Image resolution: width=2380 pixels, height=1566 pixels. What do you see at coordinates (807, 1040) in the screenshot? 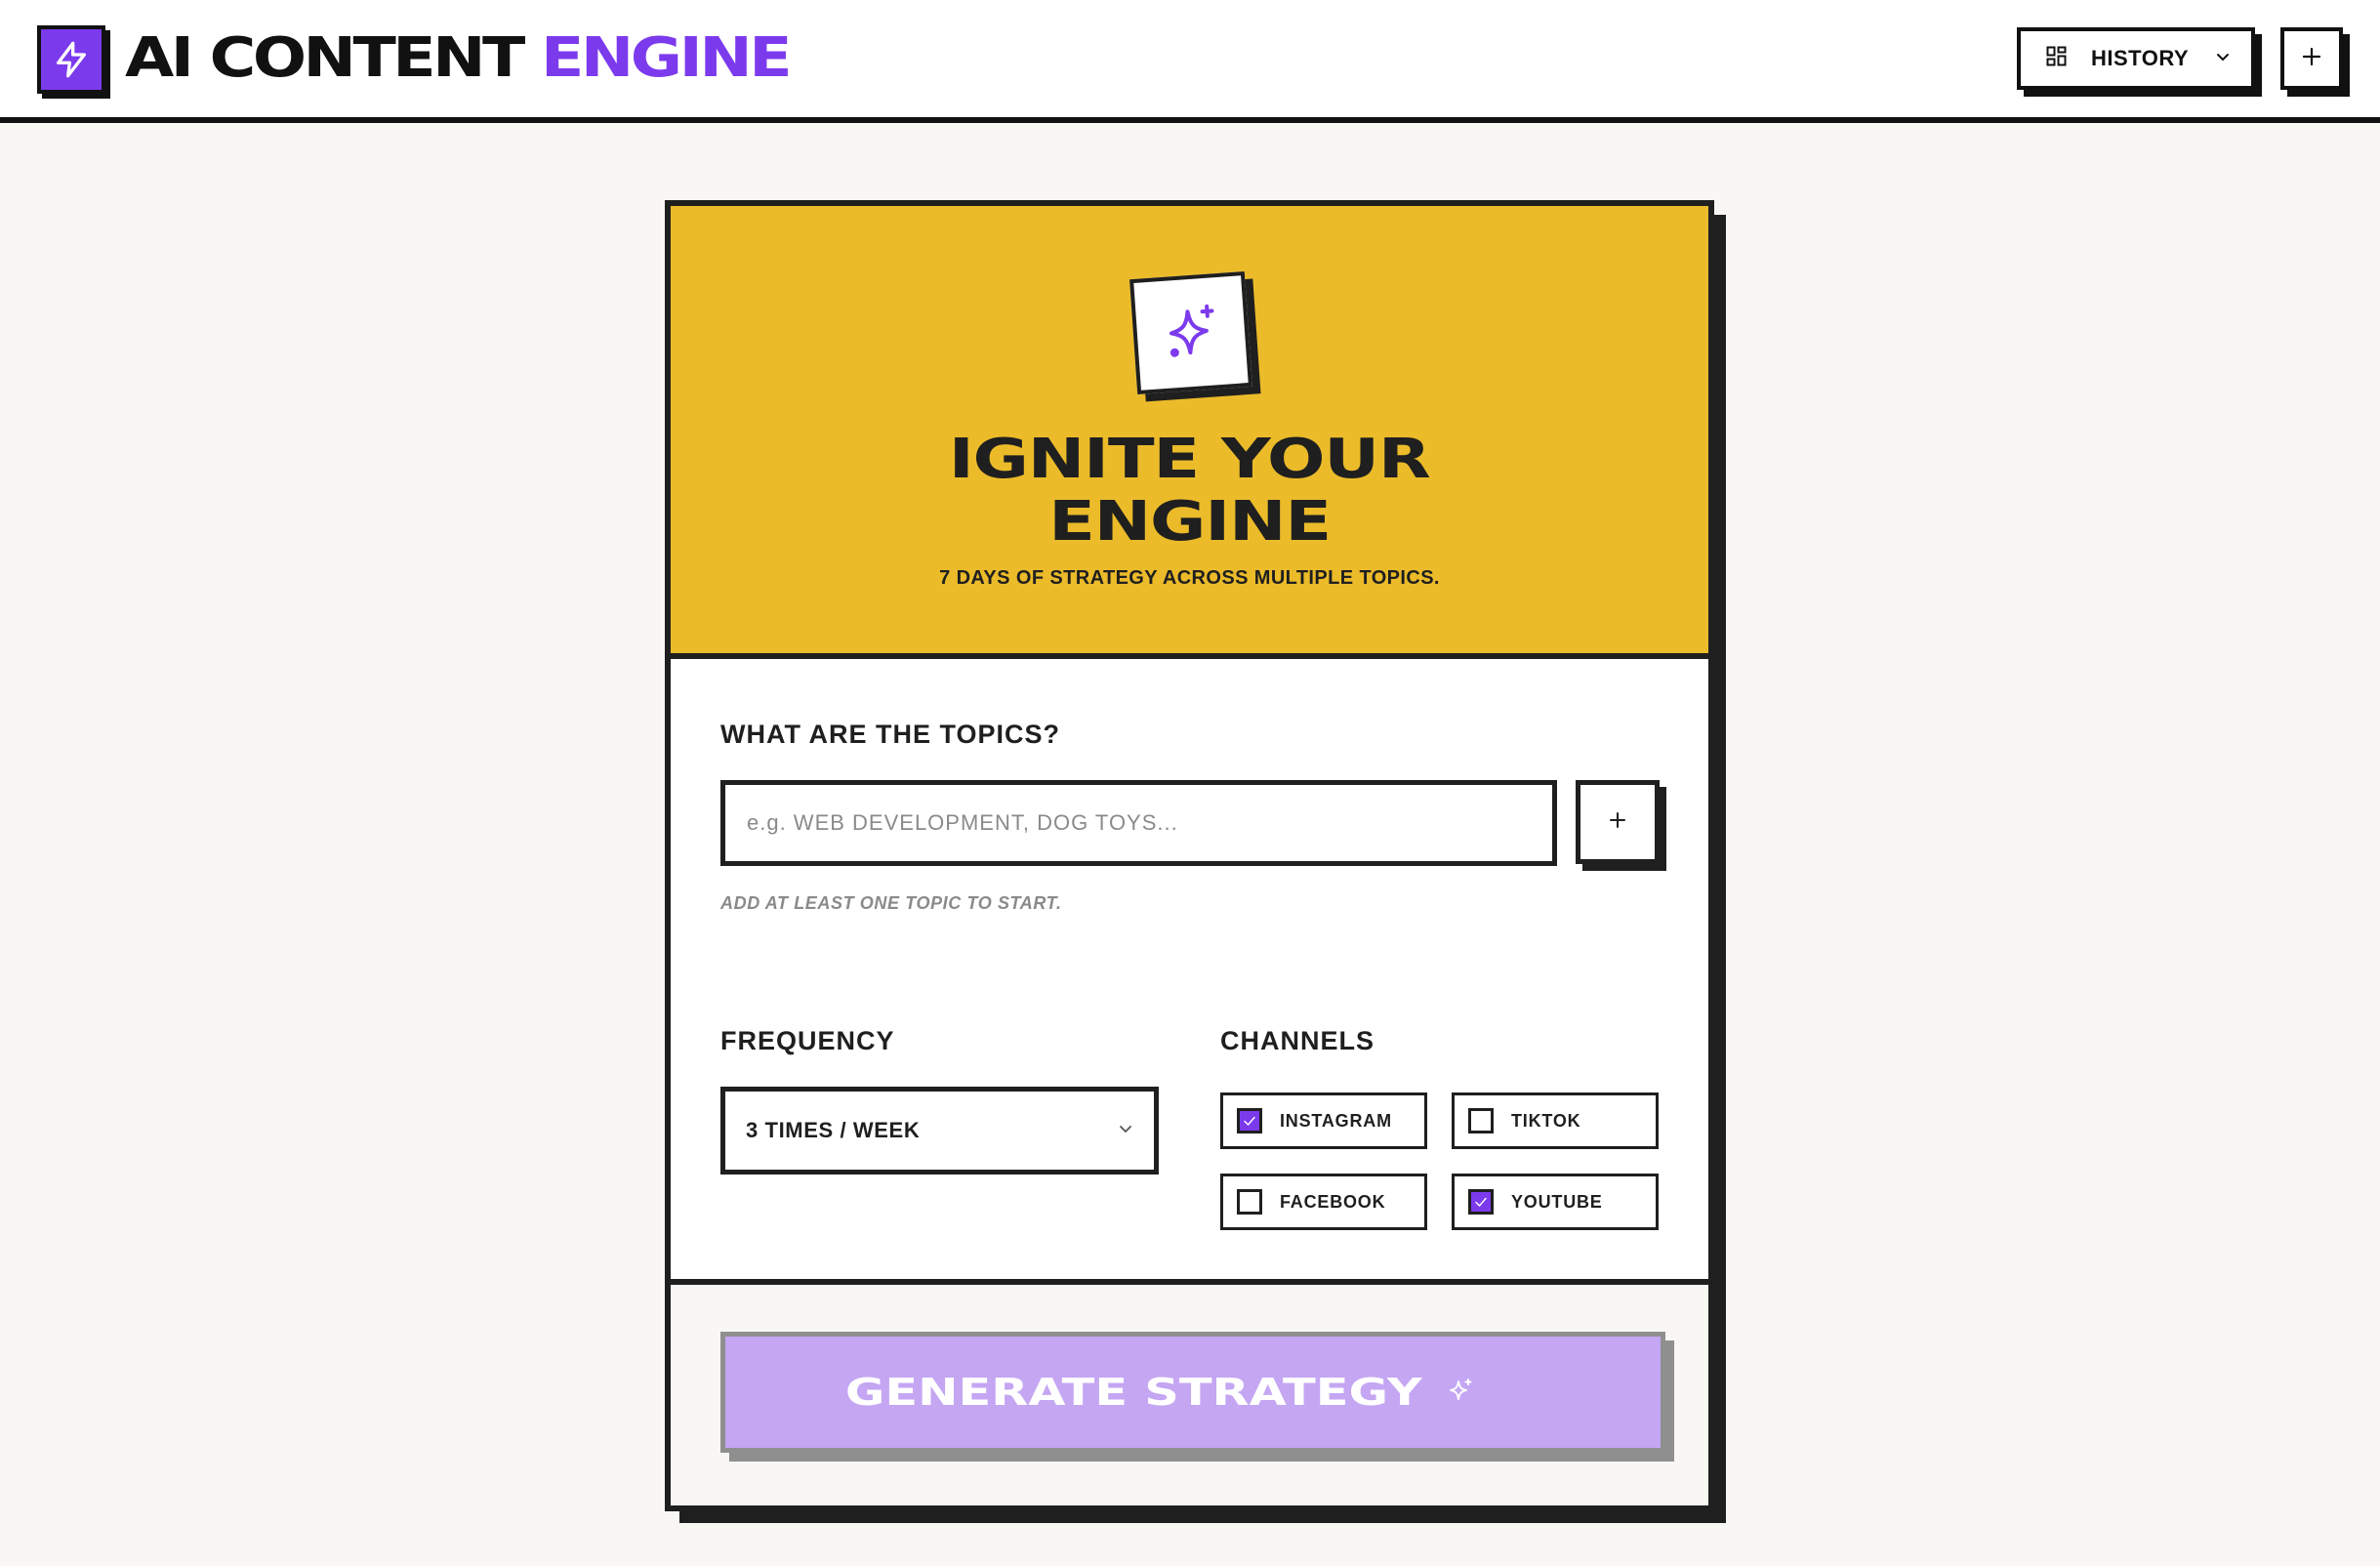
I see `frequency-label: FREQUENCY` at bounding box center [807, 1040].